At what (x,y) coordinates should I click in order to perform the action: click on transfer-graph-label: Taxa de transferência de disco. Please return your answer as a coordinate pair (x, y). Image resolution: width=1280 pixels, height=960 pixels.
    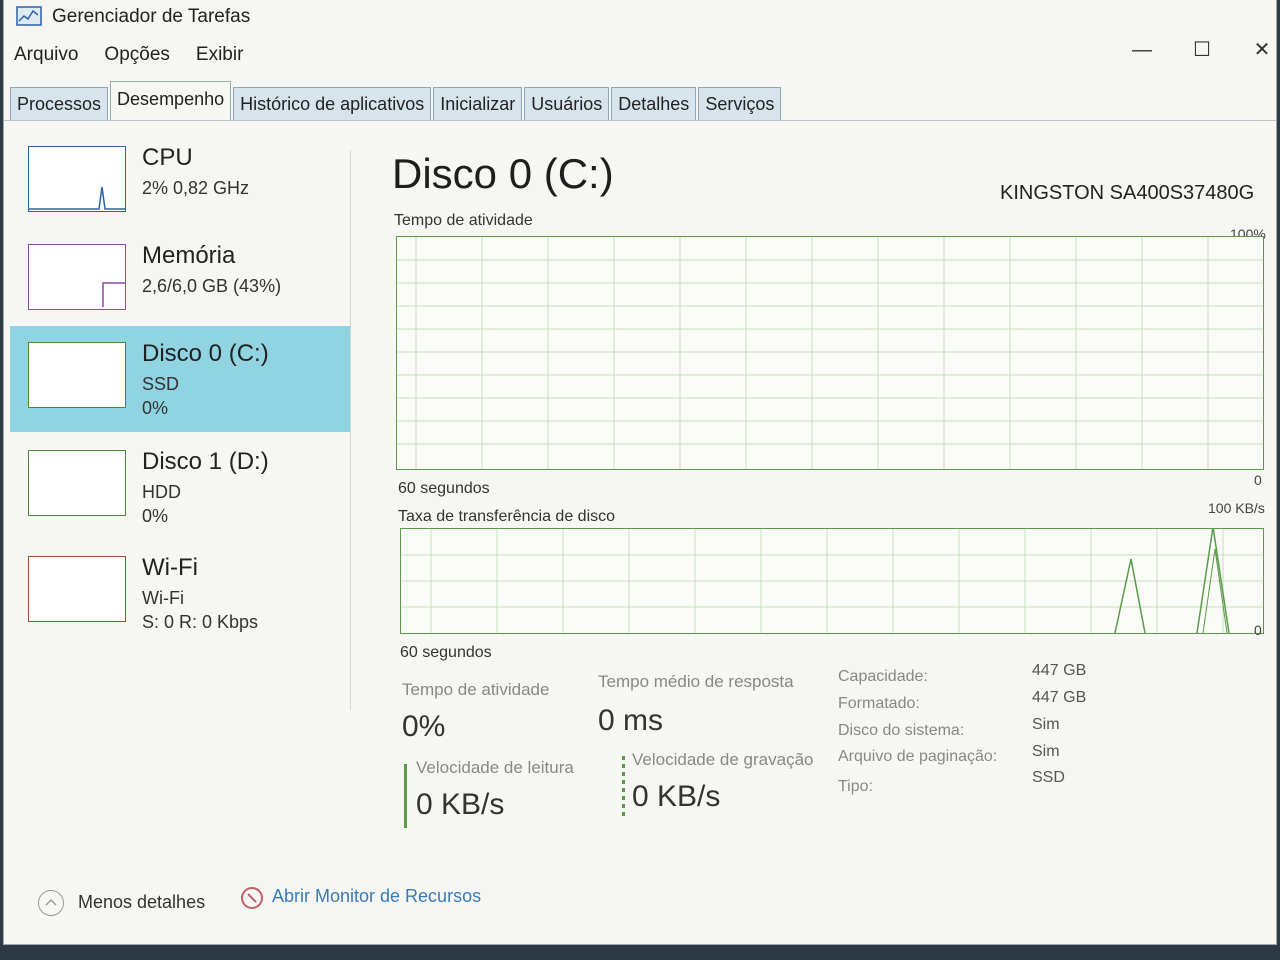
    Looking at the image, I should click on (507, 516).